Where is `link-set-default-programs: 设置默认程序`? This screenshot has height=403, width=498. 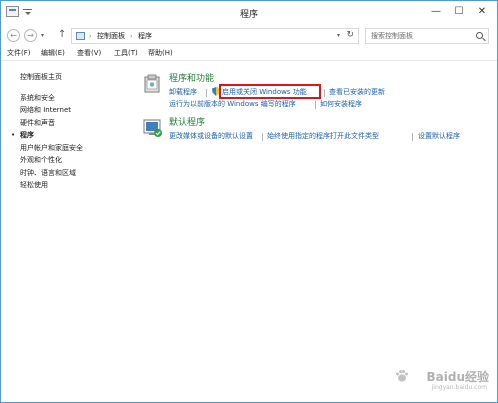
link-set-default-programs: 设置默认程序 is located at coordinates (439, 136).